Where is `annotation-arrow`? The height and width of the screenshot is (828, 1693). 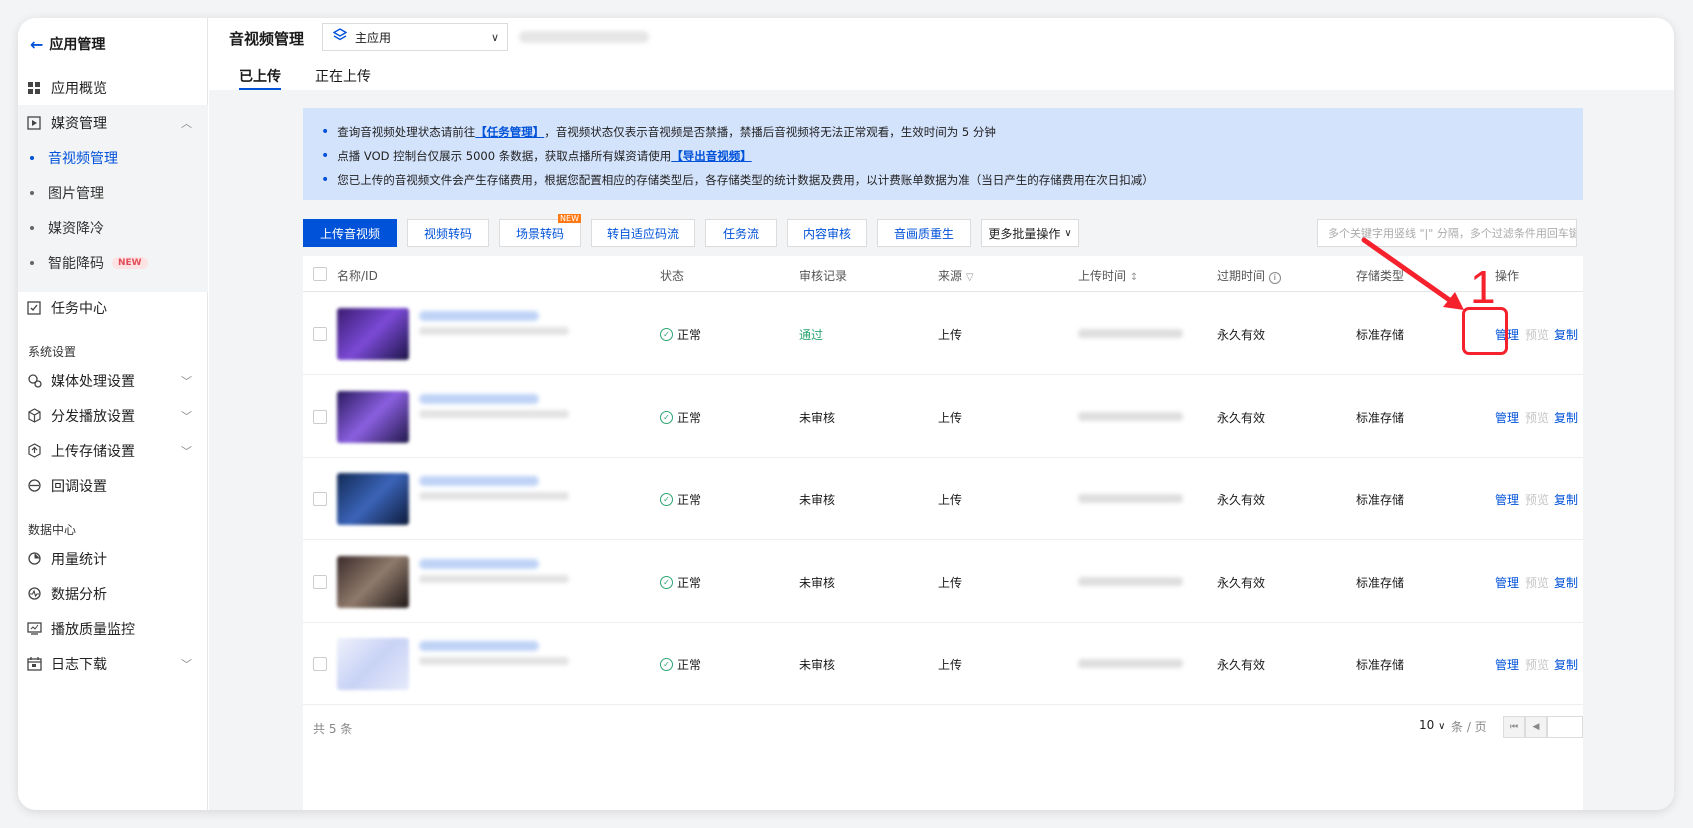
annotation-arrow is located at coordinates (1412, 273).